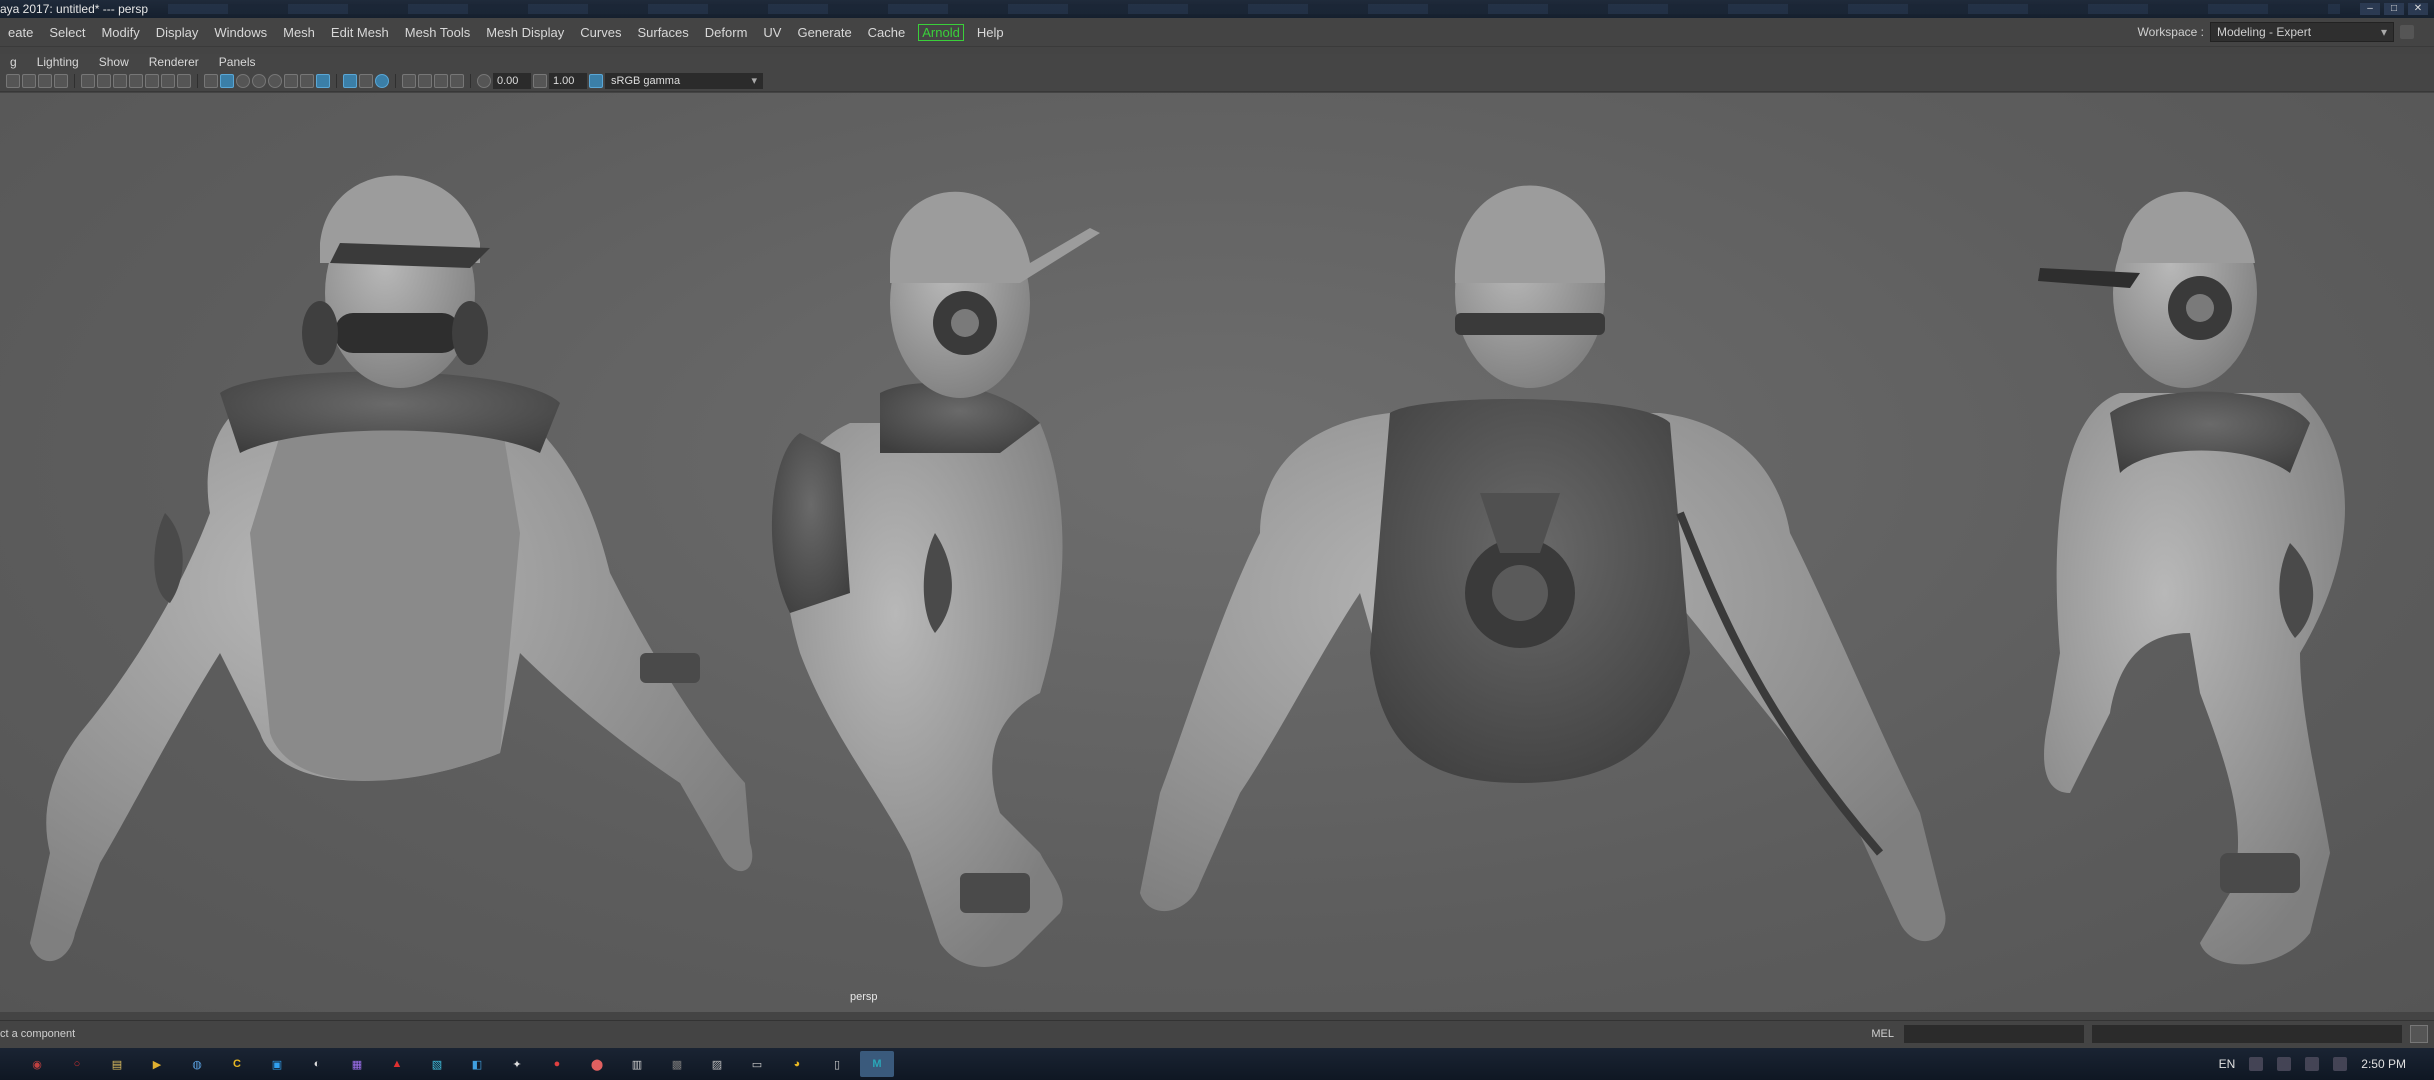 The height and width of the screenshot is (1080, 2434). I want to click on lock-icon, so click(2407, 32).